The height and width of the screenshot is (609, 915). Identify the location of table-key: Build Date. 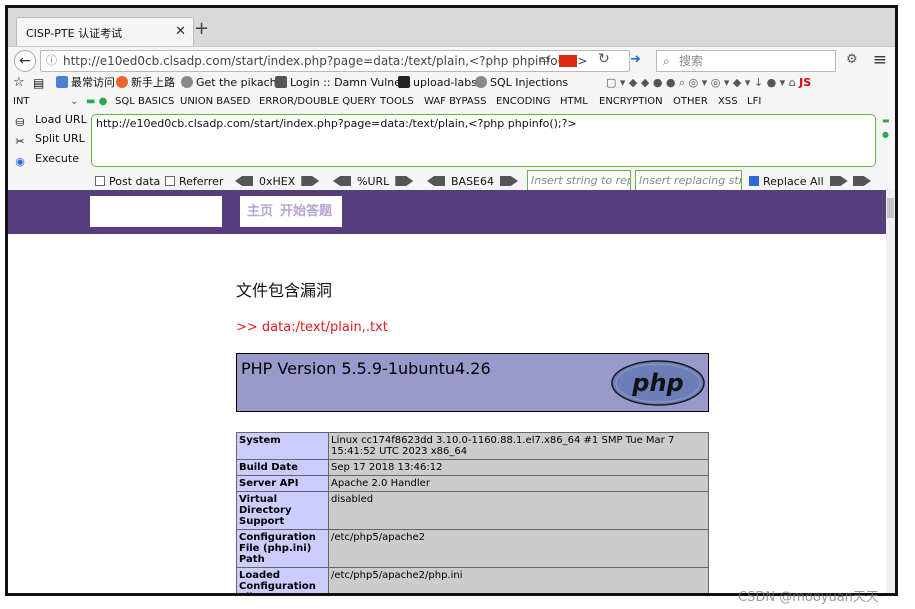
(282, 467).